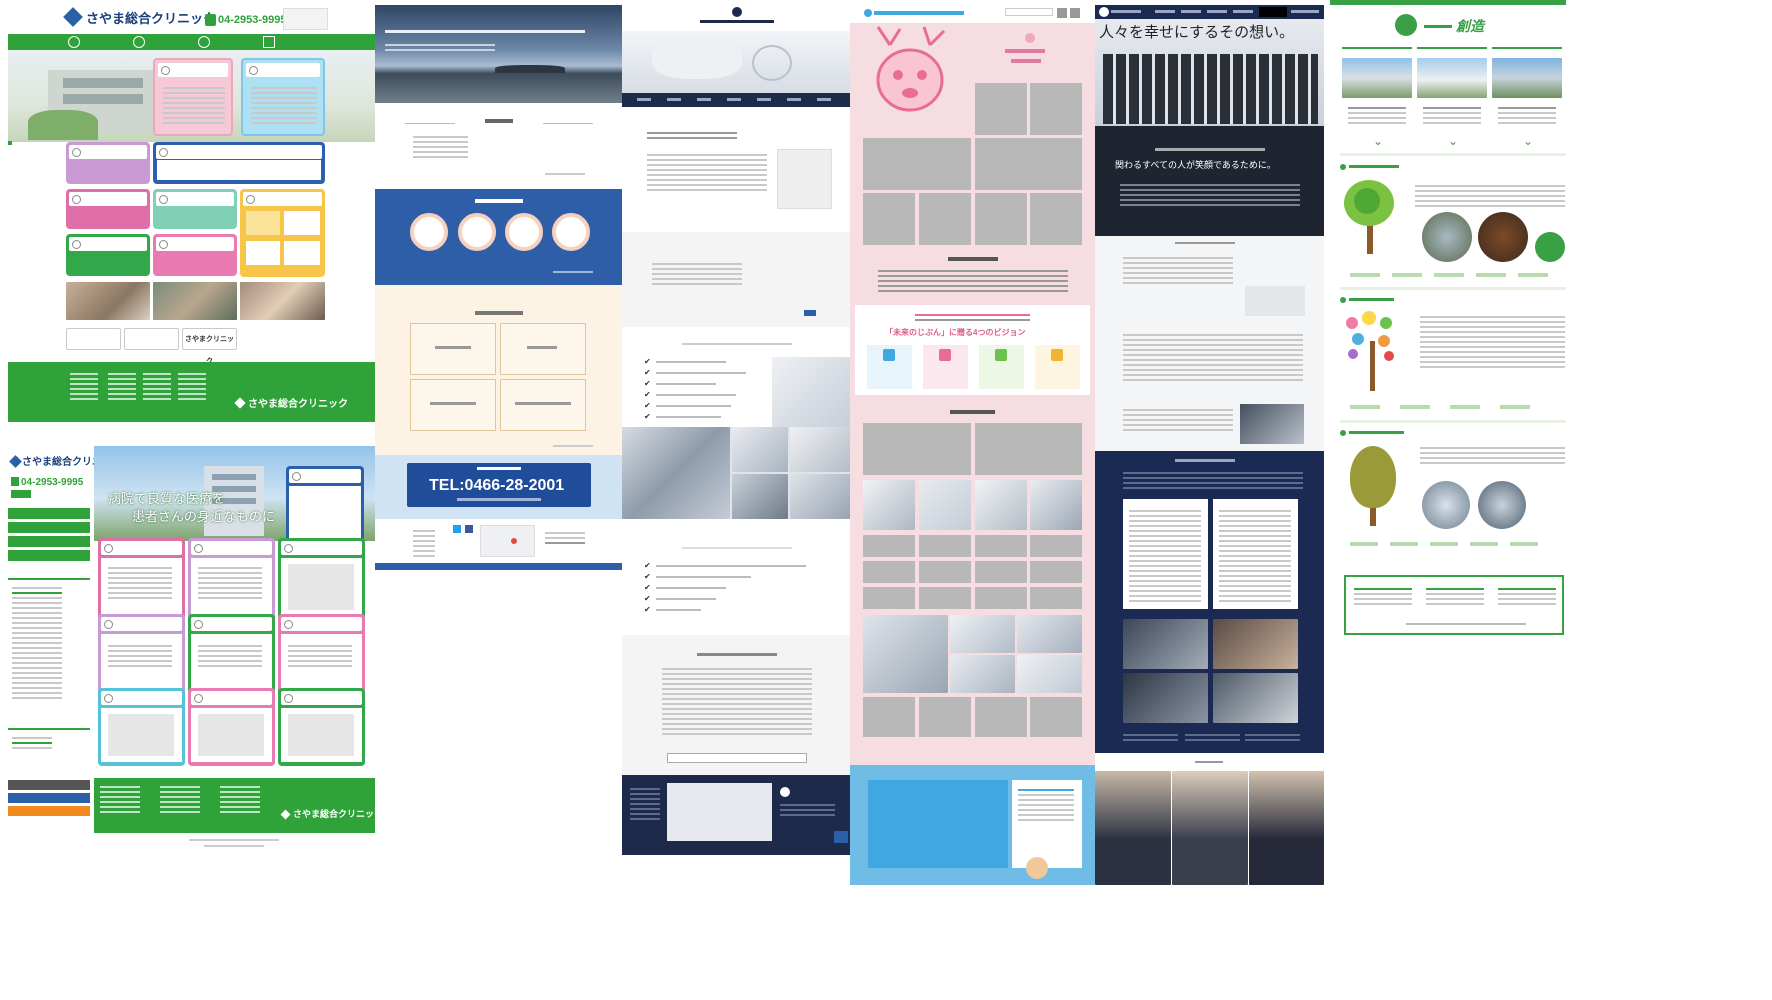 Image resolution: width=1772 pixels, height=1000 pixels. What do you see at coordinates (1195, 165) in the screenshot?
I see `corporate-slogan: 関わるすべての人が笑顔であるために。` at bounding box center [1195, 165].